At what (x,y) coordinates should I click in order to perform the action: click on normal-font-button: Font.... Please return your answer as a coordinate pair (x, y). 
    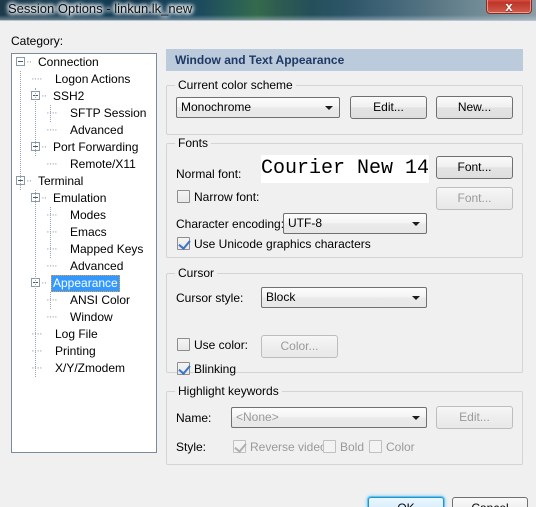
    Looking at the image, I should click on (474, 167).